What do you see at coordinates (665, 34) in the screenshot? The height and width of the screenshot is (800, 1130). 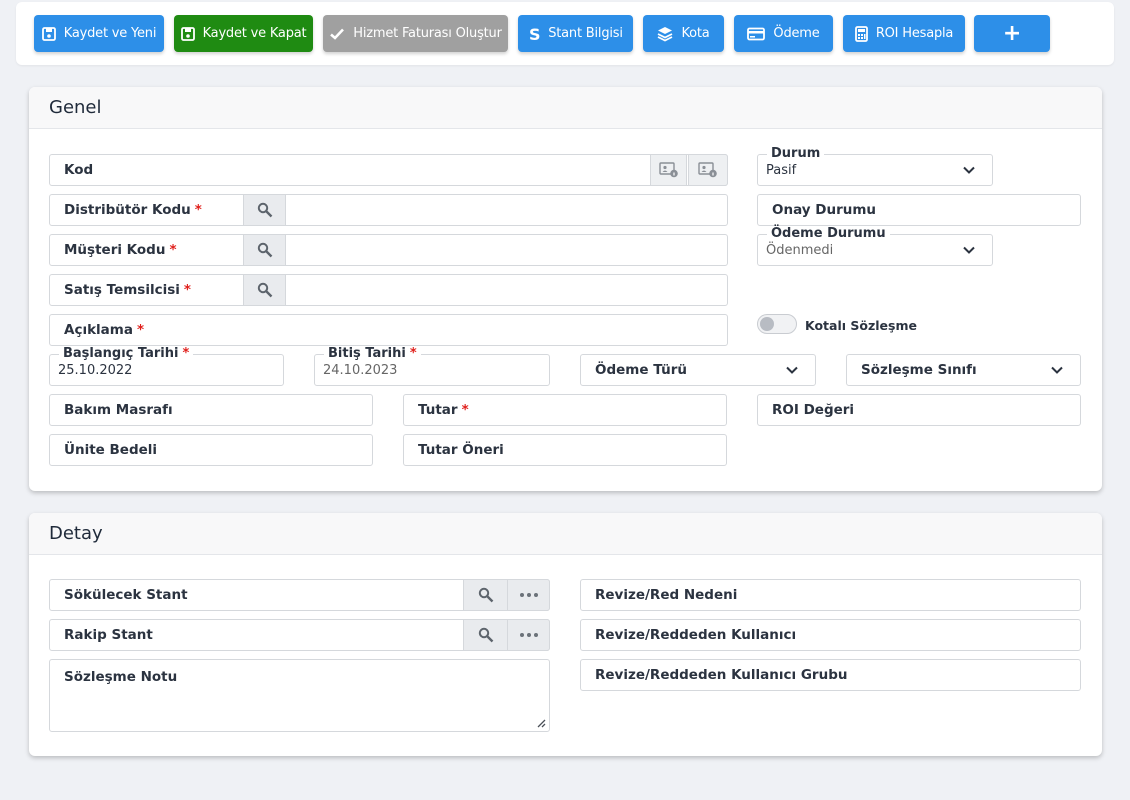 I see `layers-icon` at bounding box center [665, 34].